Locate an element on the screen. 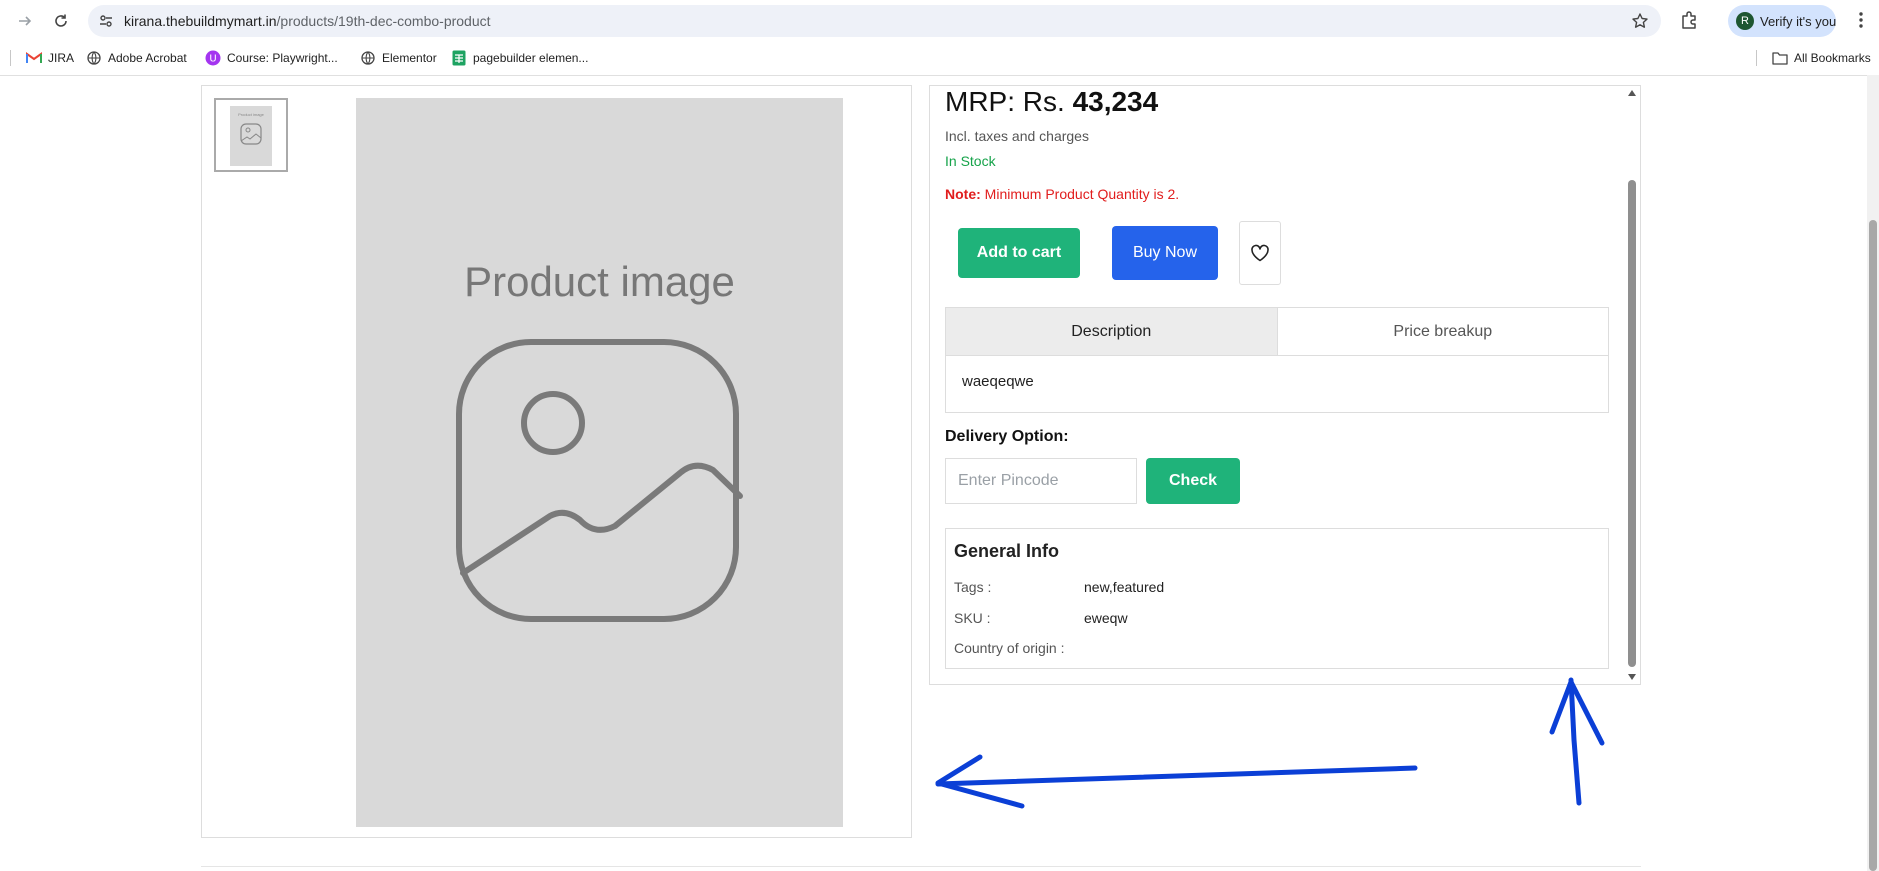 The width and height of the screenshot is (1879, 871). up-arrow-head is located at coordinates (1577, 712).